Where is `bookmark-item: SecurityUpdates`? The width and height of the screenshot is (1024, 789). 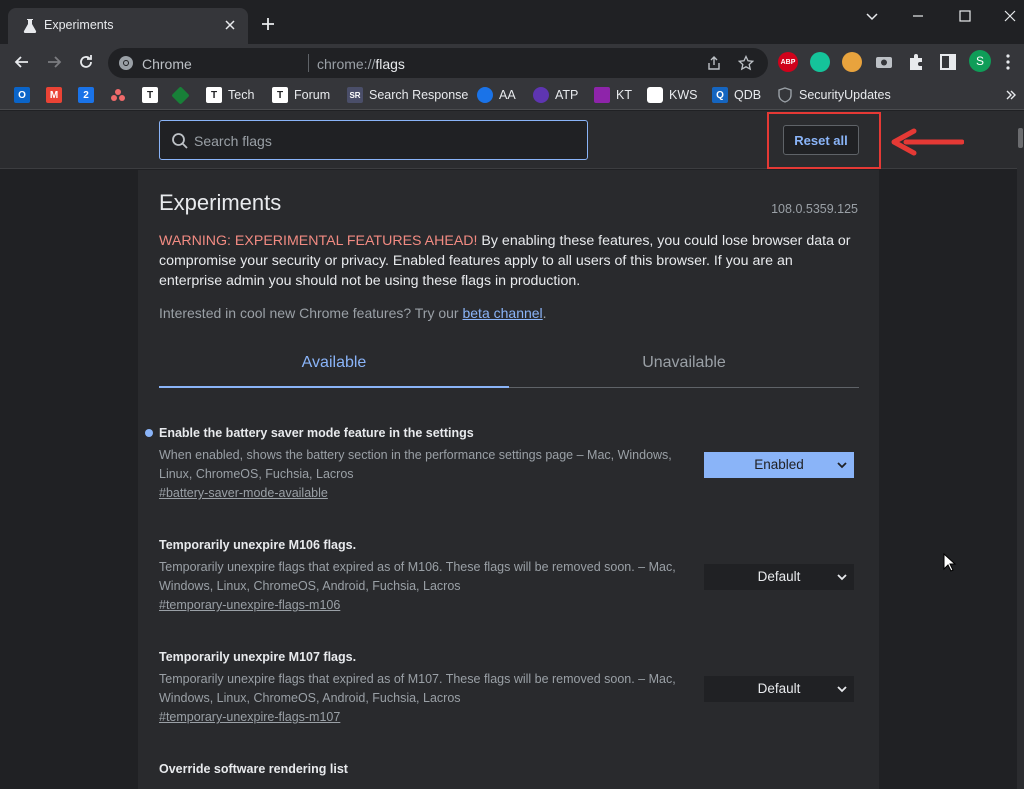 bookmark-item: SecurityUpdates is located at coordinates (834, 95).